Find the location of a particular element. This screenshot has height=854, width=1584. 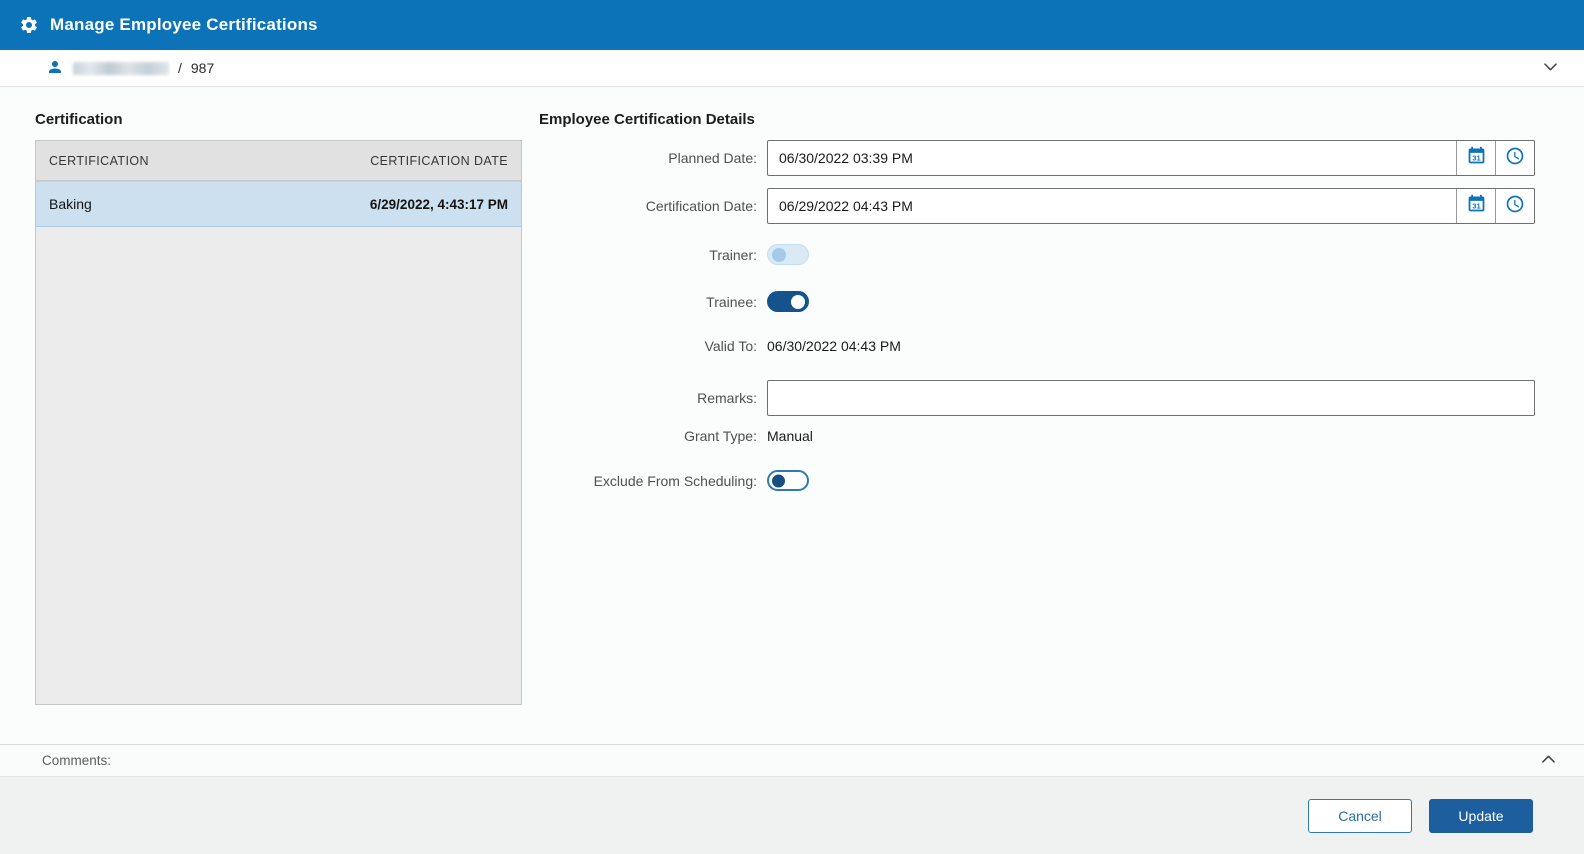

valid-to-row: Valid To: 06/30/2022 04:43 PM is located at coordinates (1044, 346).